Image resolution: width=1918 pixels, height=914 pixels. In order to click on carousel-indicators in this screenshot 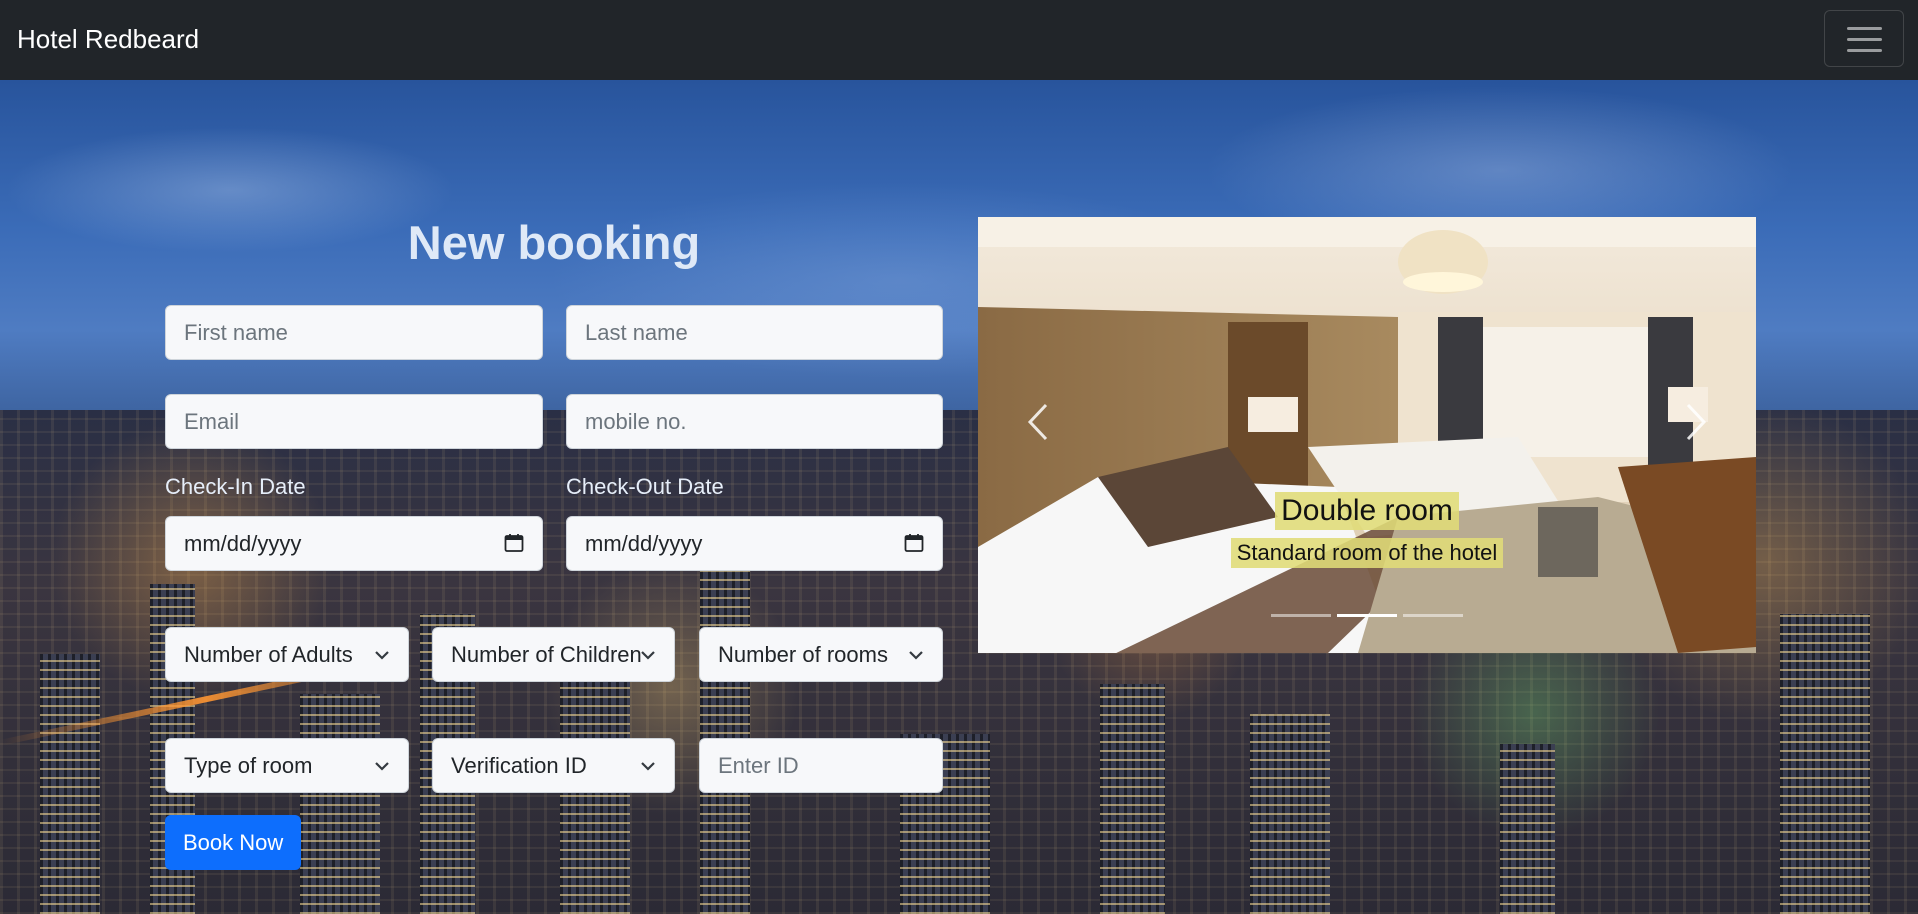, I will do `click(1367, 615)`.